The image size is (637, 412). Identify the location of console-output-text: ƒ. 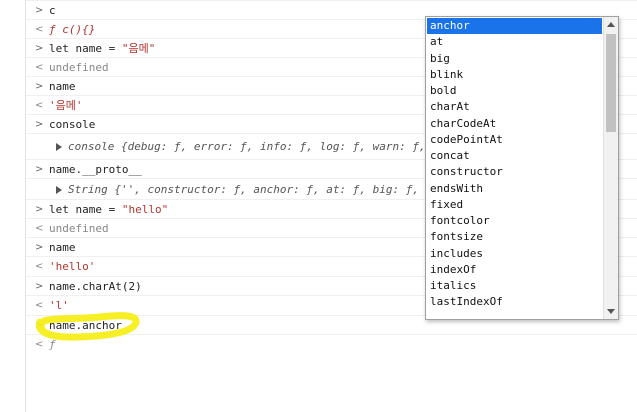
(52, 344).